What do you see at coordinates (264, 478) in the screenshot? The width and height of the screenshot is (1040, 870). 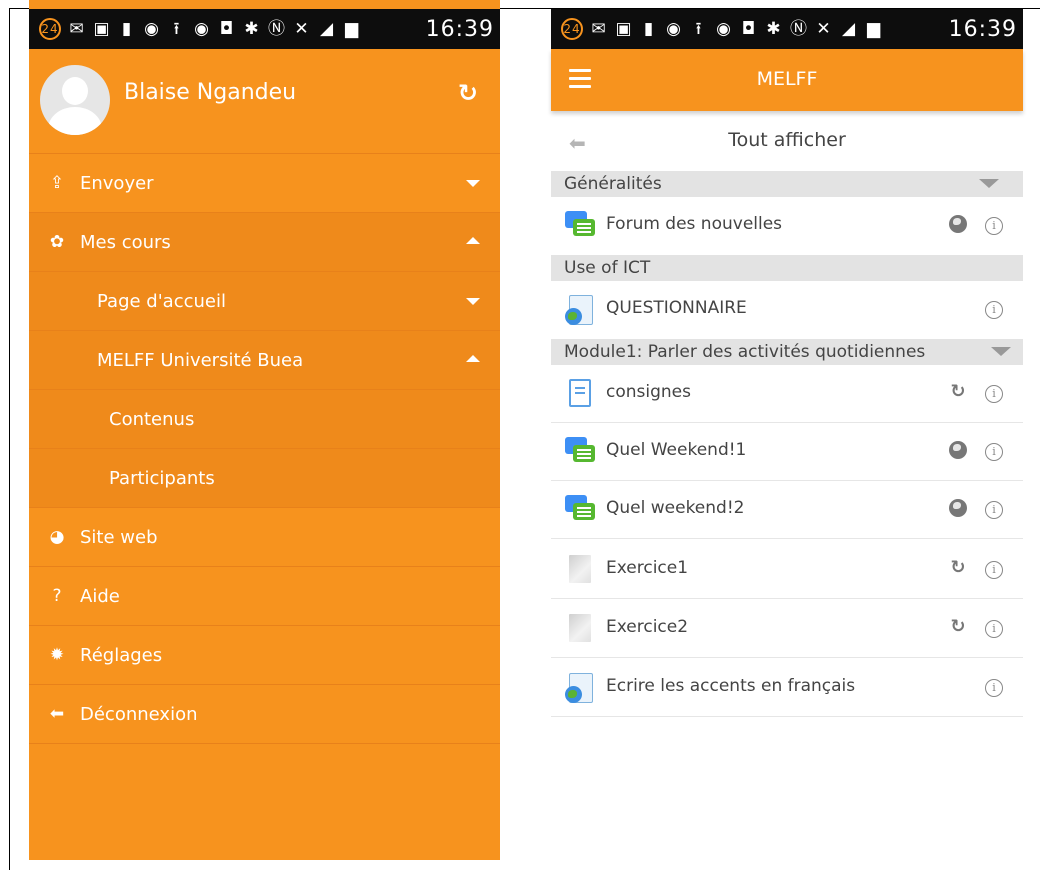 I see `drawer-item-participants: Participants` at bounding box center [264, 478].